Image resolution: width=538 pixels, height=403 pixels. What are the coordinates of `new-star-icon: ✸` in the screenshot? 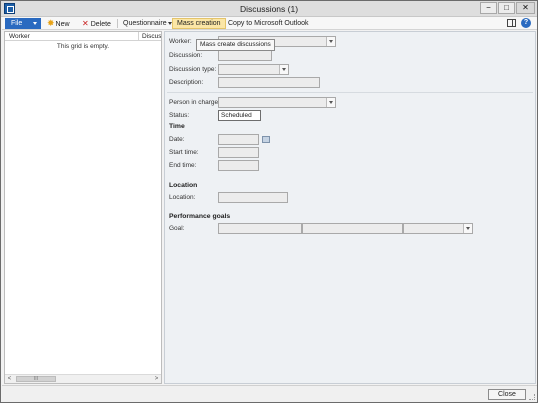 It's located at (51, 23).